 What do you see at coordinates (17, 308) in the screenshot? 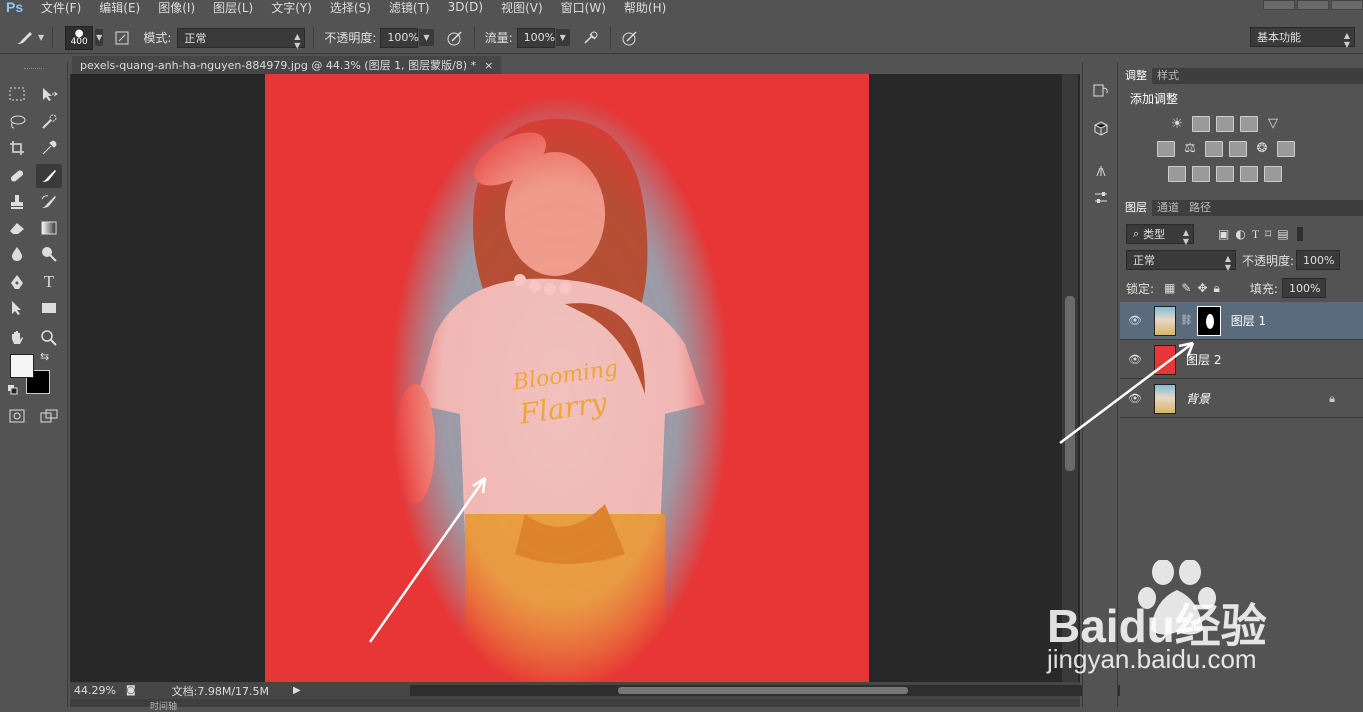
I see `path-selection-tool-icon` at bounding box center [17, 308].